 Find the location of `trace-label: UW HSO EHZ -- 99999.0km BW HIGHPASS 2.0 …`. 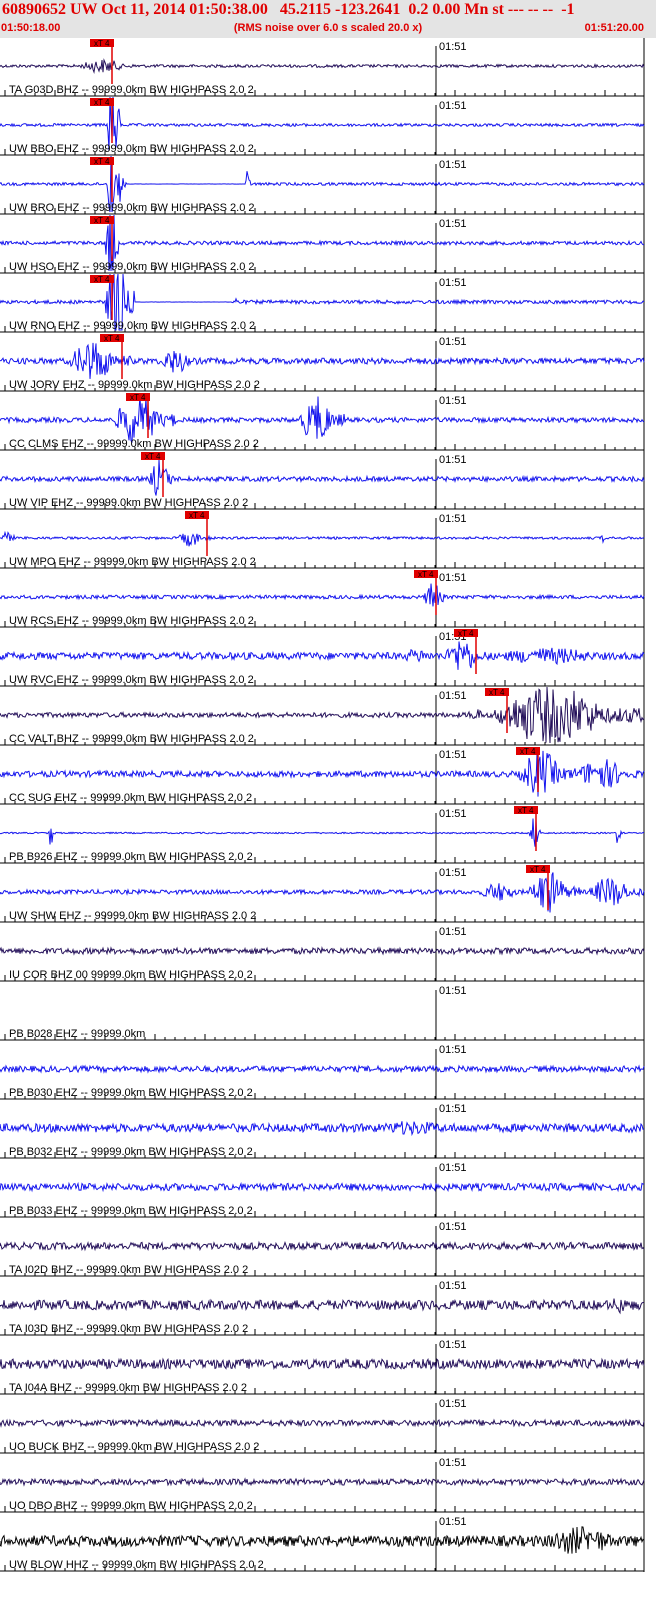

trace-label: UW HSO EHZ -- 99999.0km BW HIGHPASS 2.0 … is located at coordinates (132, 267).